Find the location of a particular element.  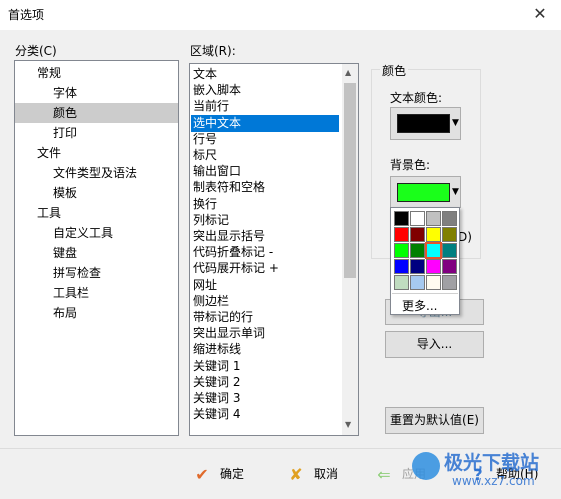

bg-color-swatch is located at coordinates (423, 192).